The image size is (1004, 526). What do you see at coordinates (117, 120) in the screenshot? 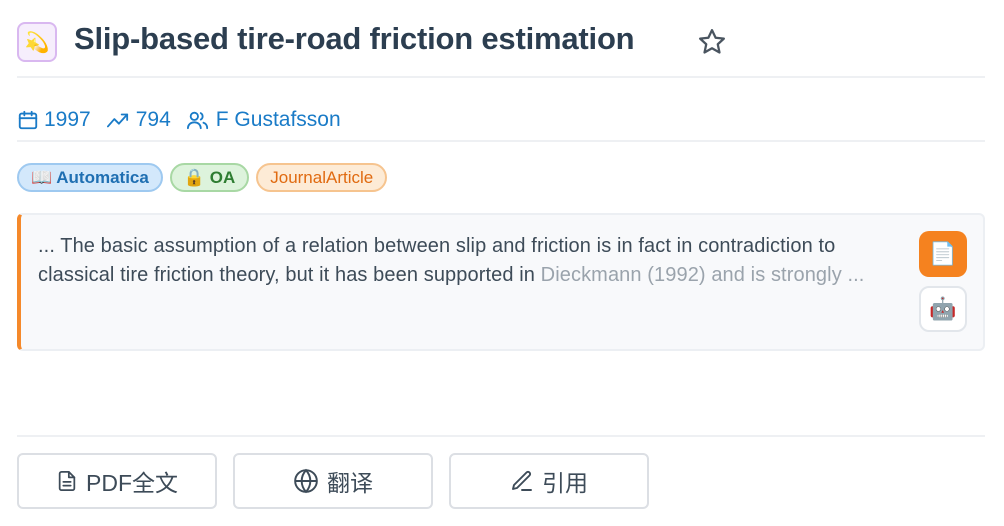
I see `trending-up-icon` at bounding box center [117, 120].